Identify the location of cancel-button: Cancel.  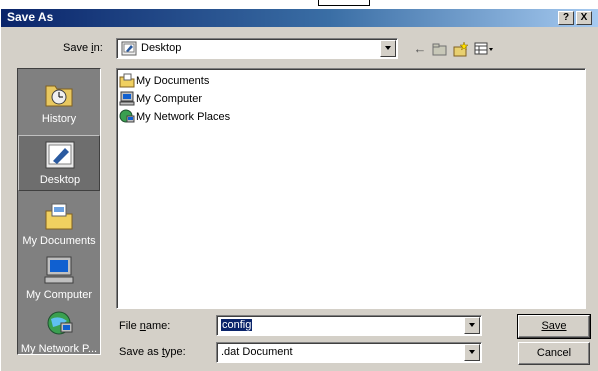
(554, 353).